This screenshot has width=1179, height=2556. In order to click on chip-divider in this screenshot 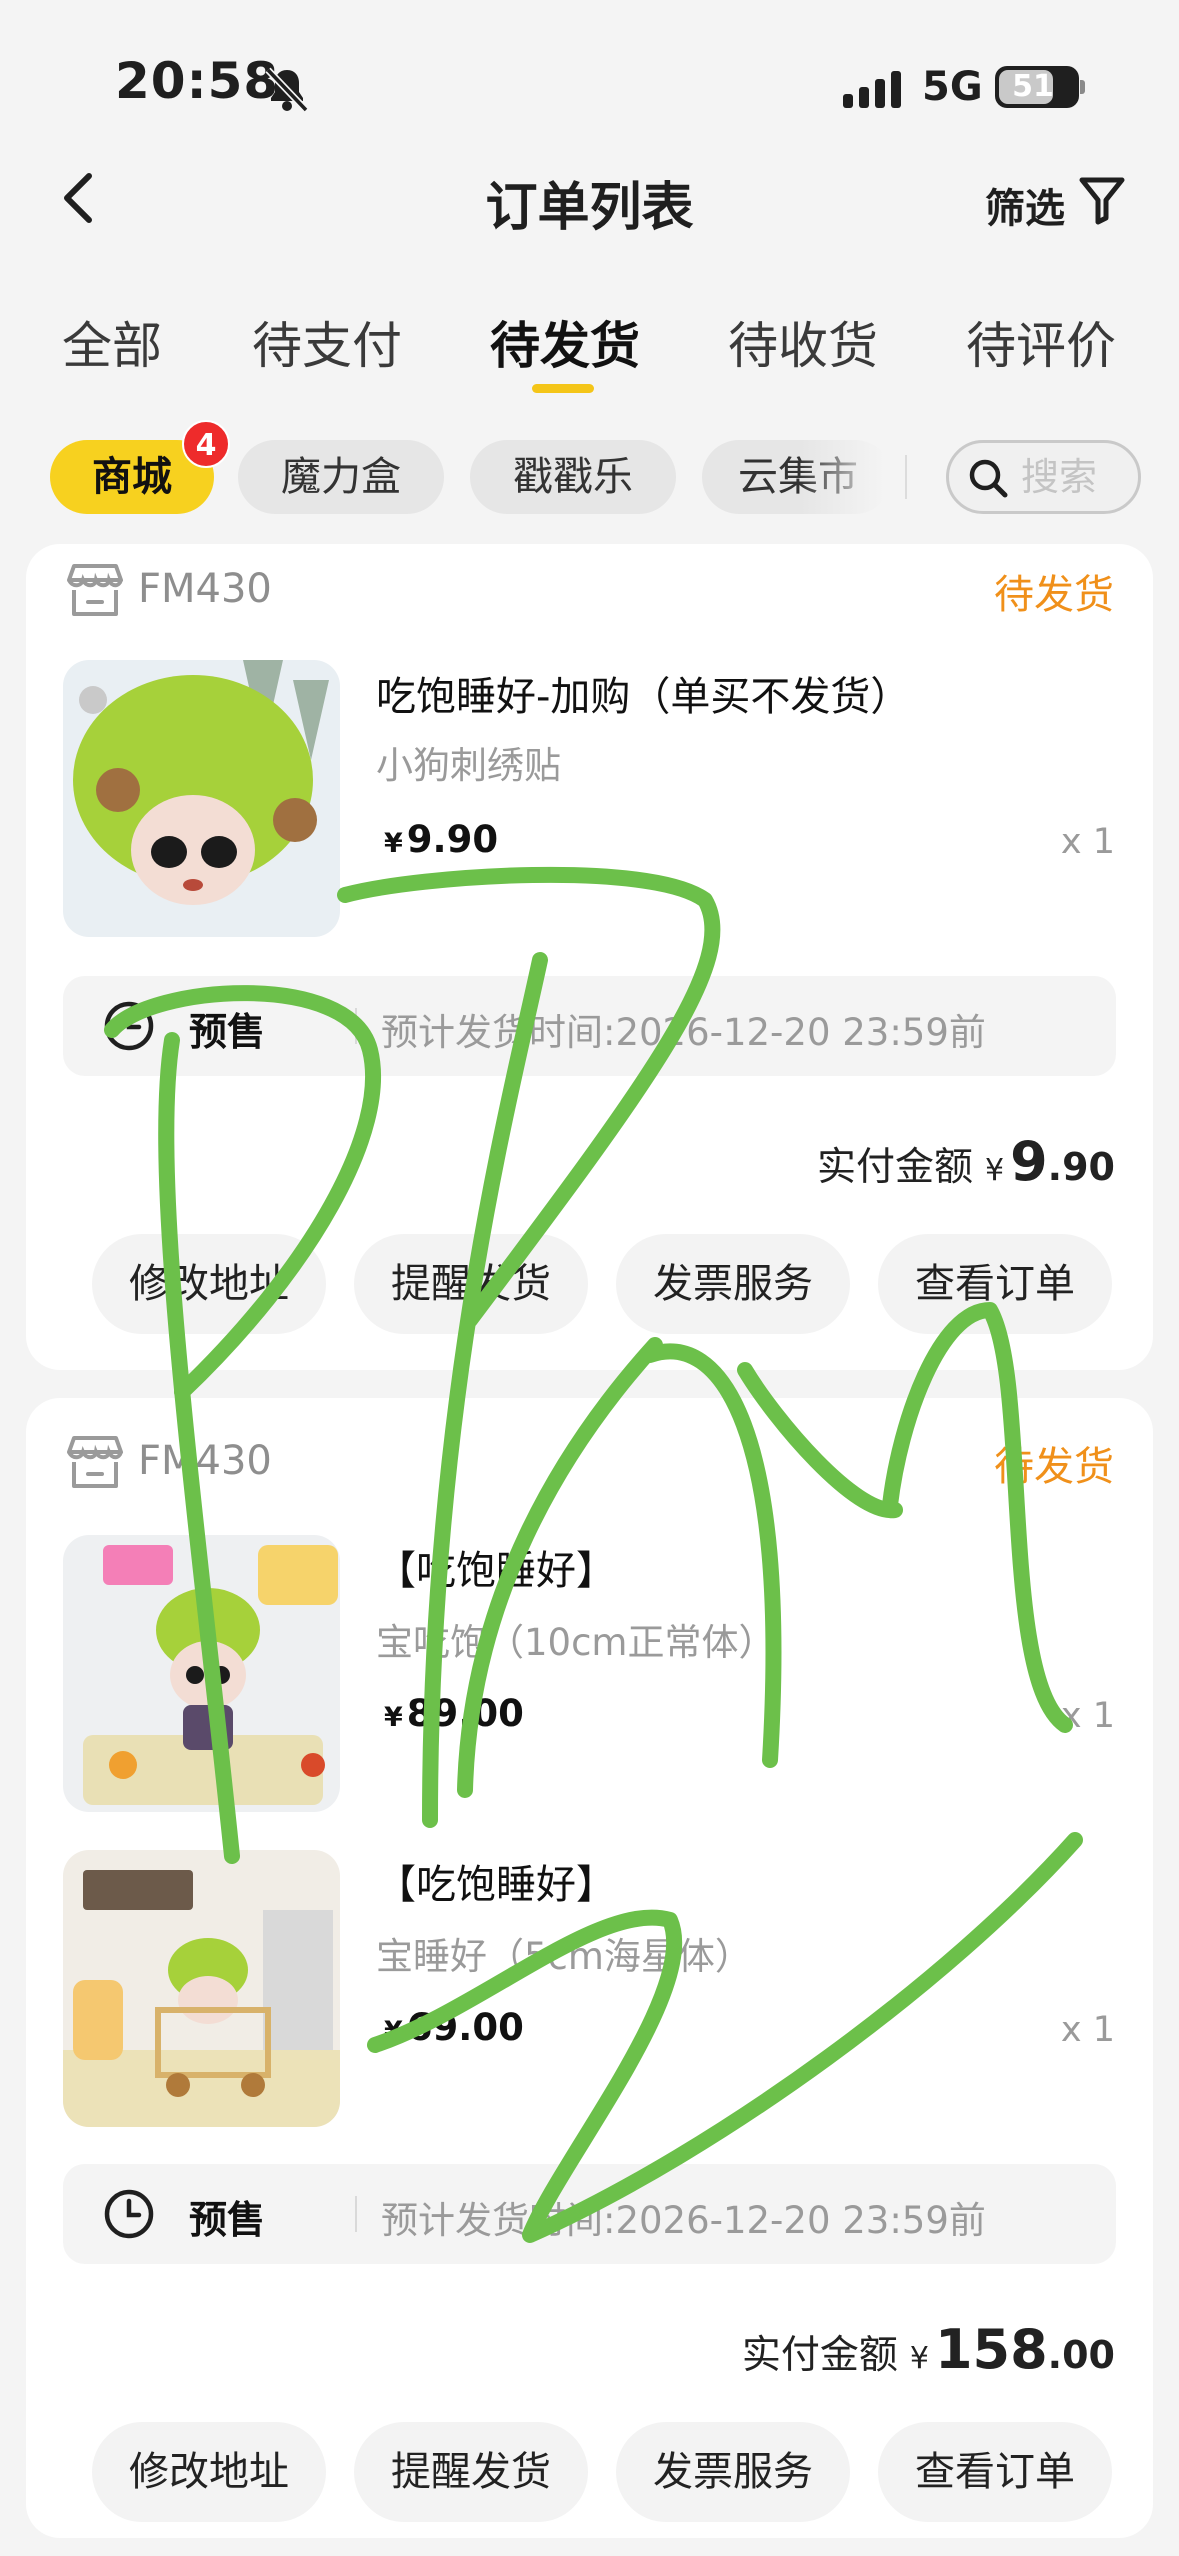, I will do `click(906, 477)`.